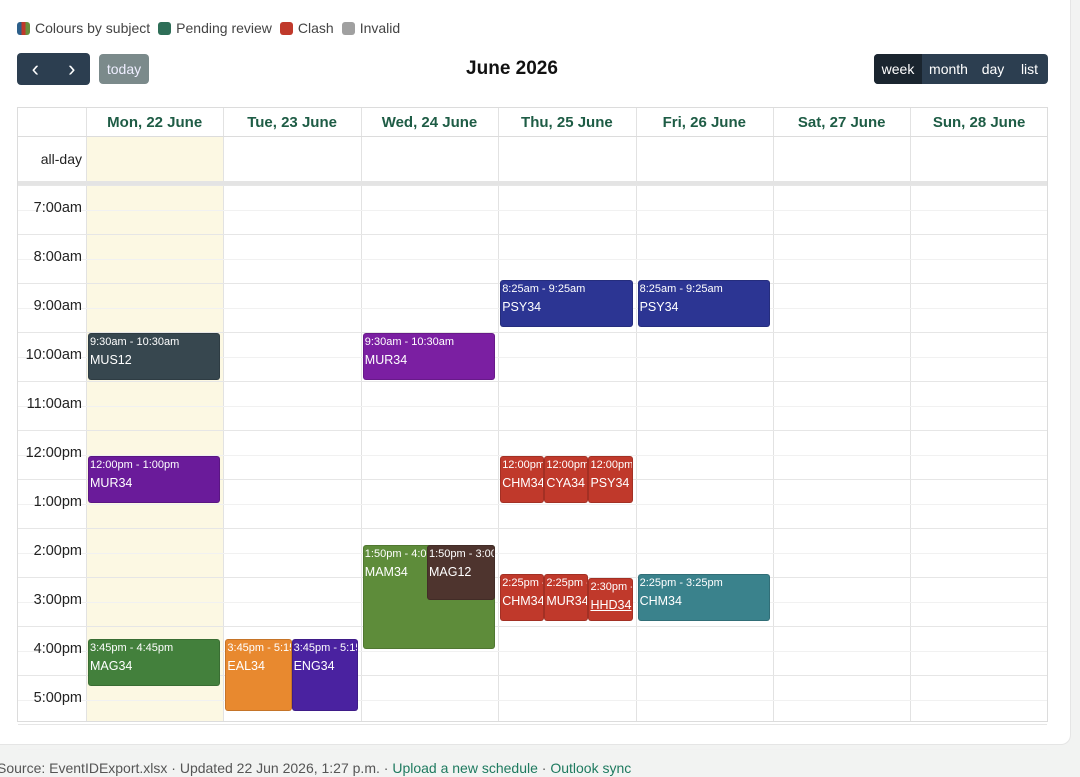 The image size is (1080, 777). What do you see at coordinates (409, 342) in the screenshot?
I see `event-time: 9:30am - 10:30am` at bounding box center [409, 342].